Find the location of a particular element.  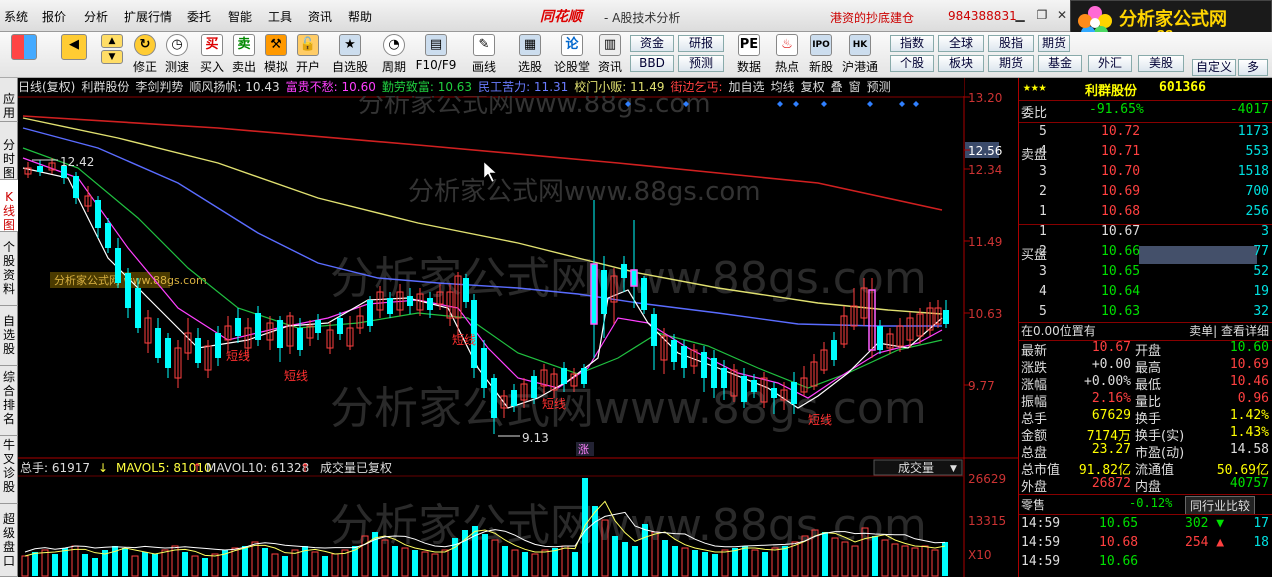

rating-stars: ★★★ is located at coordinates (1035, 87).